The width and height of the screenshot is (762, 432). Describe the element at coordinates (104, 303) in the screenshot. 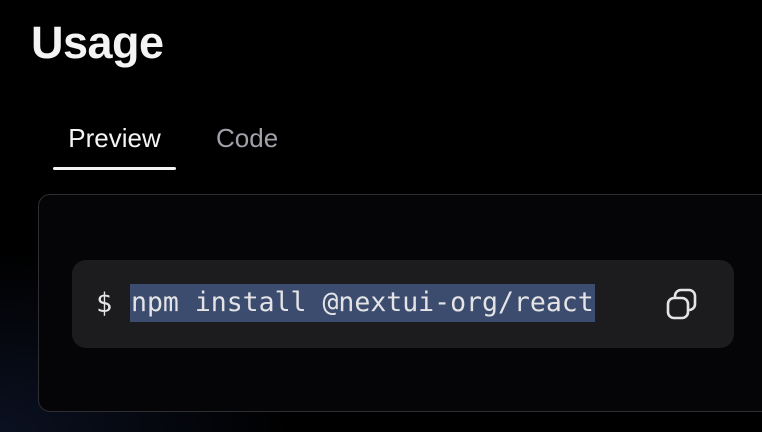

I see `prompt-symbol: $` at that location.